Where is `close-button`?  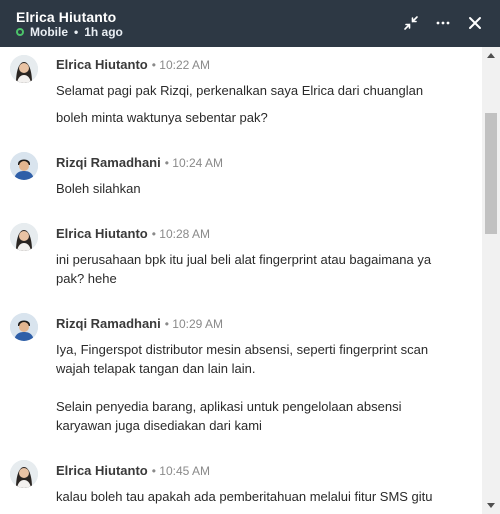
close-button is located at coordinates (475, 23).